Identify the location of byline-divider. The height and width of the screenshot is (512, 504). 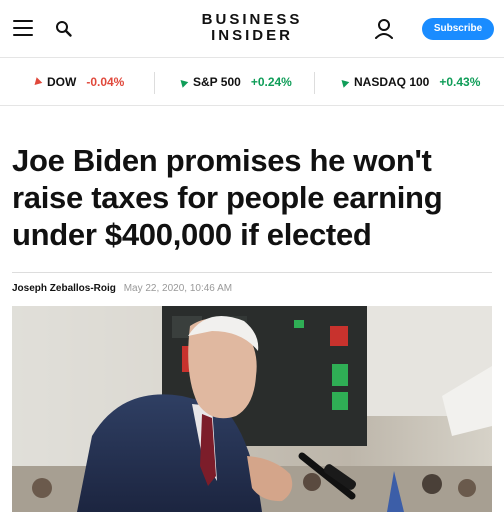
(252, 272).